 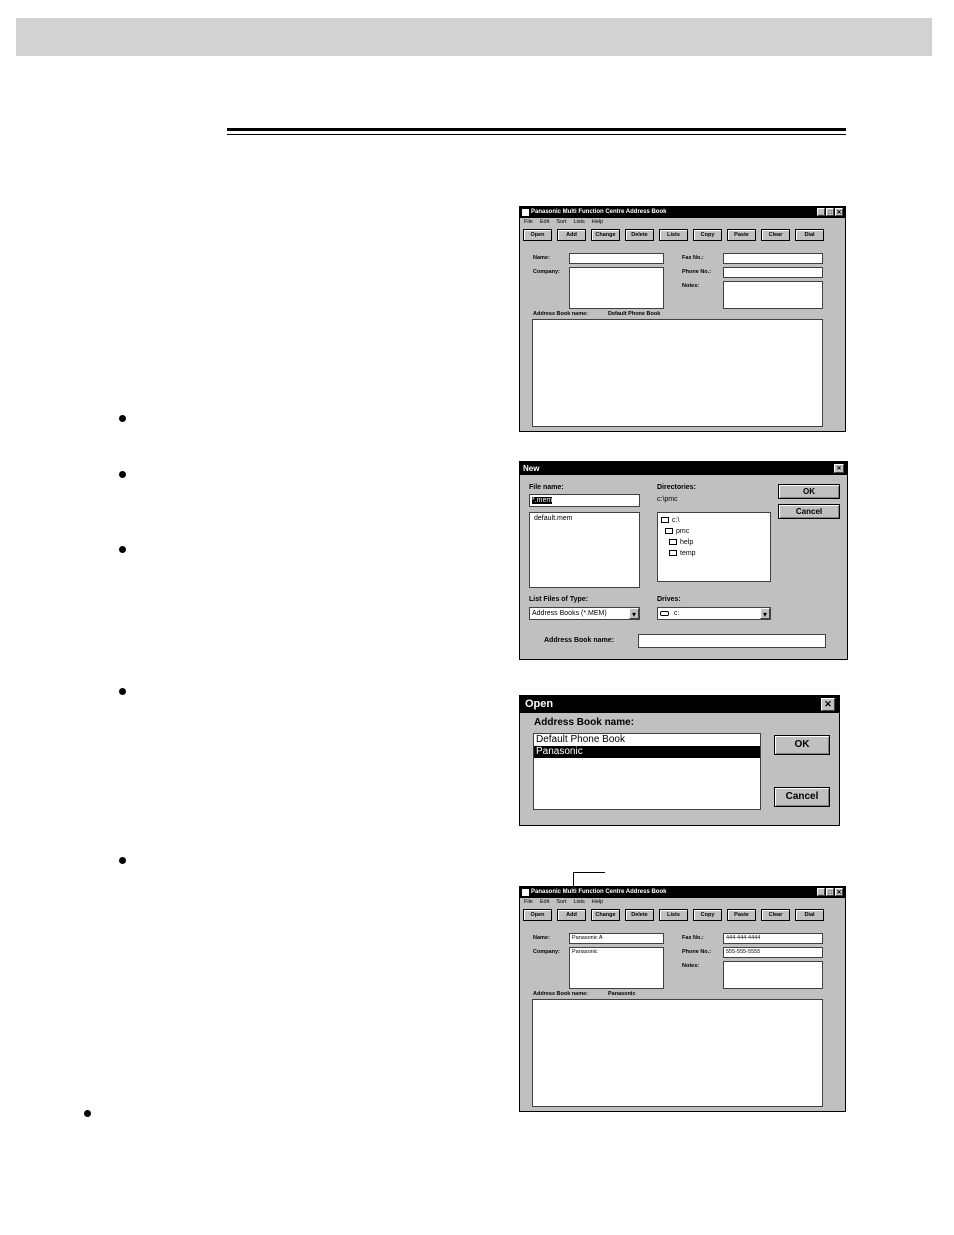 What do you see at coordinates (647, 752) in the screenshot?
I see `list-item-selected: Panasonic` at bounding box center [647, 752].